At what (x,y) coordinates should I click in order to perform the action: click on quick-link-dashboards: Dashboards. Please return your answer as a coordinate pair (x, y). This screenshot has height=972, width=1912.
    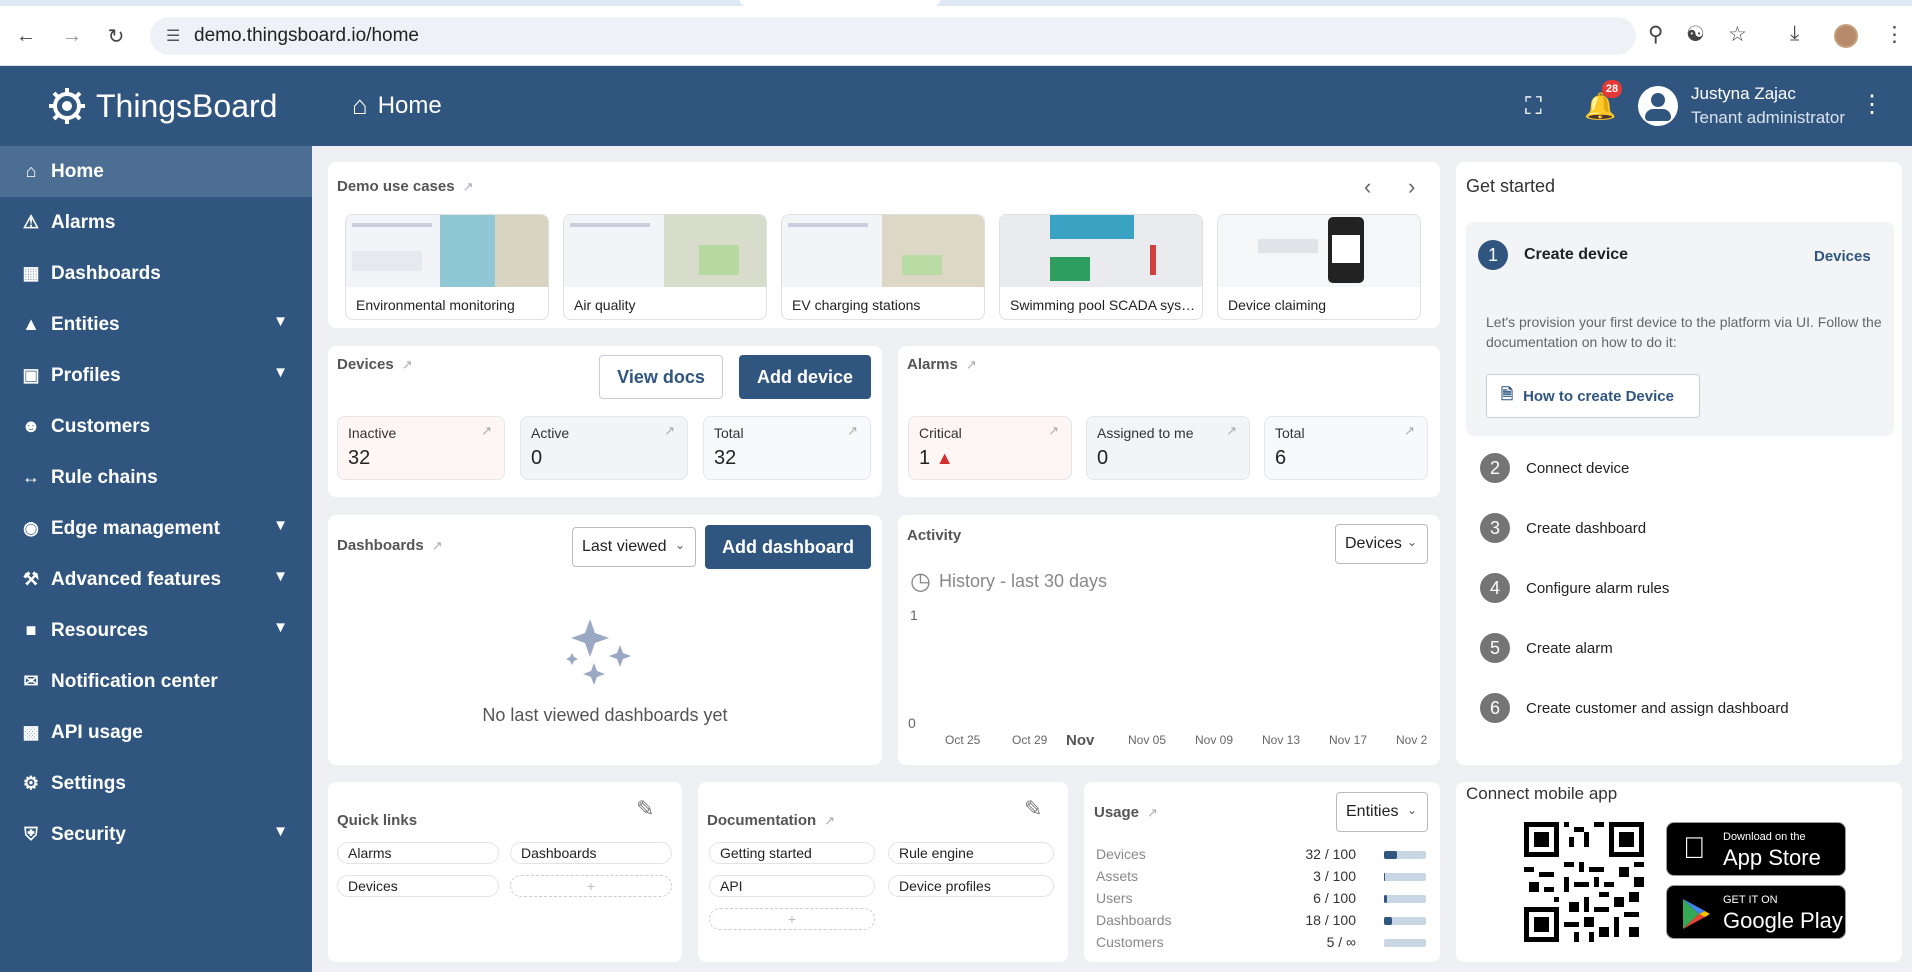
    Looking at the image, I should click on (591, 853).